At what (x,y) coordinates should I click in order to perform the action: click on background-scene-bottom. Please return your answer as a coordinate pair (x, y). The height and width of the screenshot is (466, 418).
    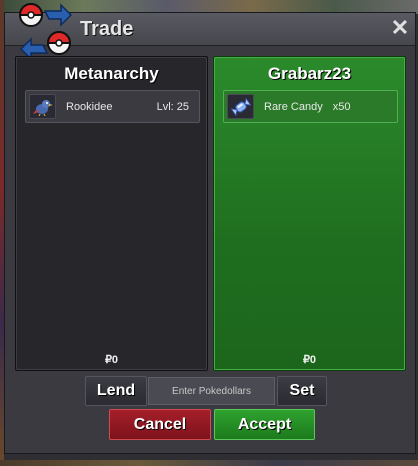
    Looking at the image, I should click on (209, 463).